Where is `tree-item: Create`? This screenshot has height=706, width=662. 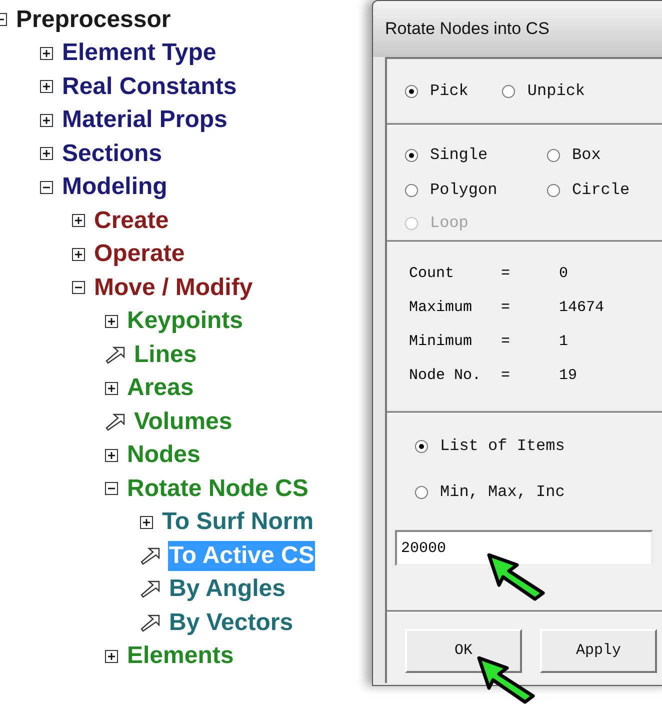 tree-item: Create is located at coordinates (131, 221).